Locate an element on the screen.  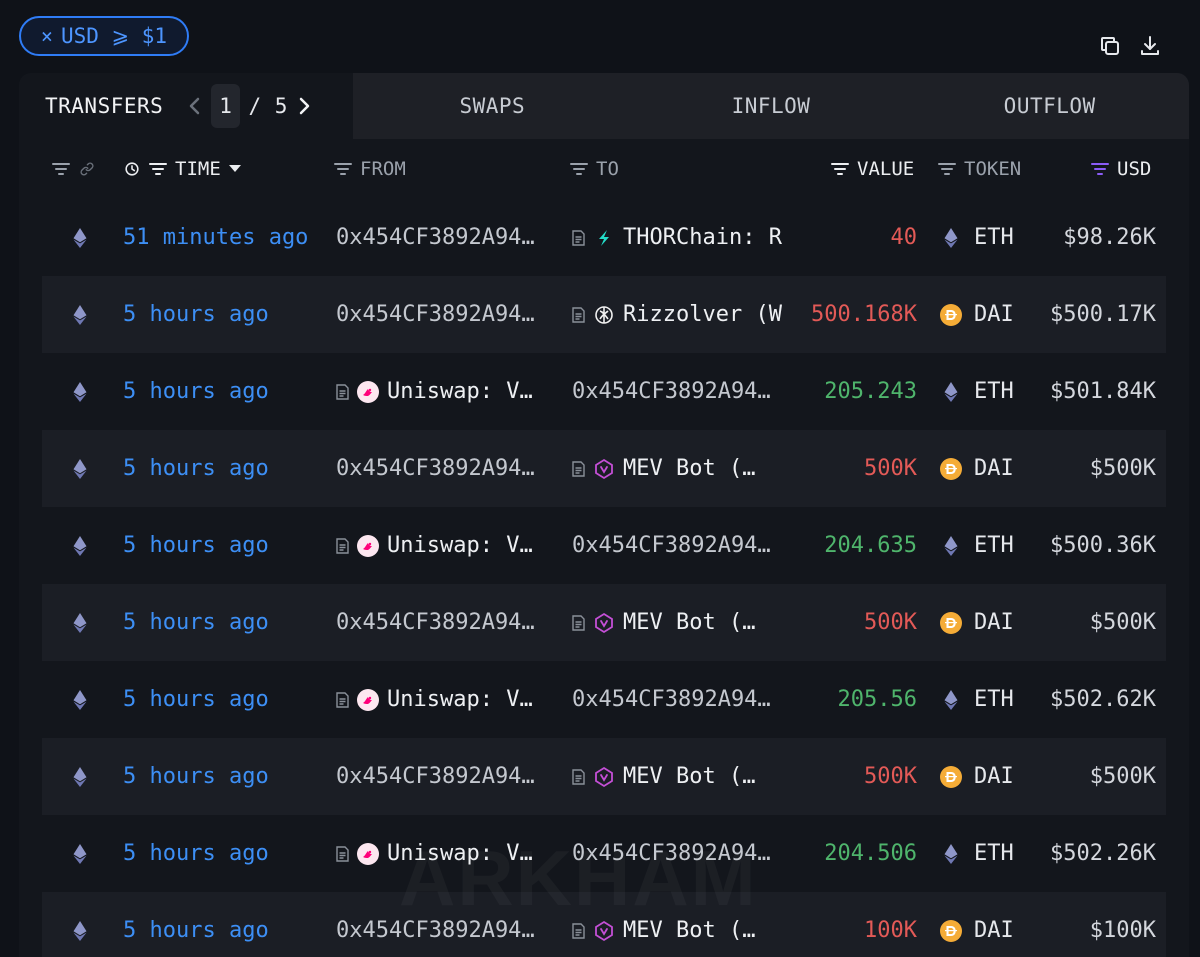
usd-cell: $500.36K is located at coordinates (1103, 545).